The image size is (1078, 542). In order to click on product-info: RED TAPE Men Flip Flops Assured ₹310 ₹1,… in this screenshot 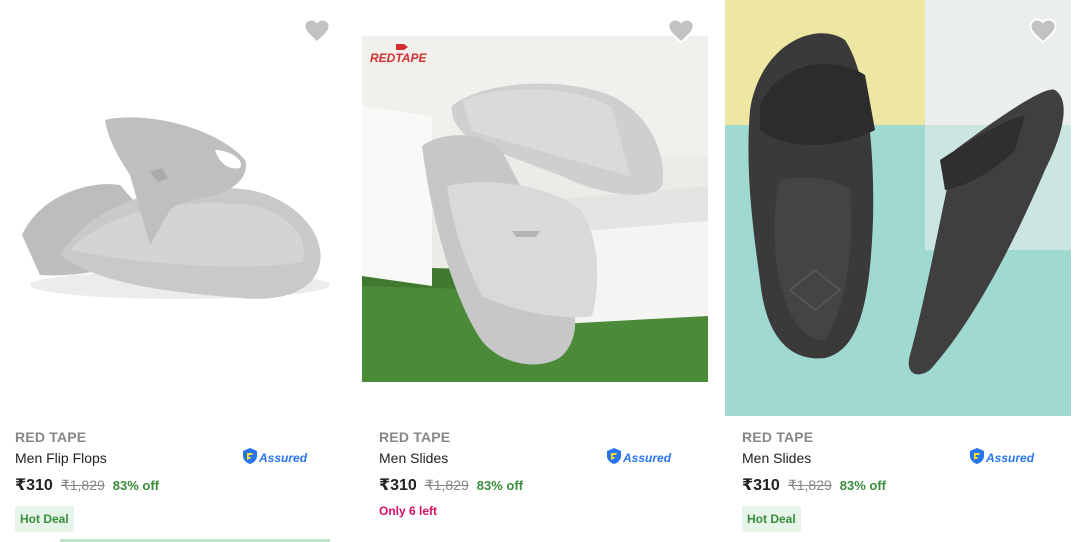, I will do `click(175, 480)`.